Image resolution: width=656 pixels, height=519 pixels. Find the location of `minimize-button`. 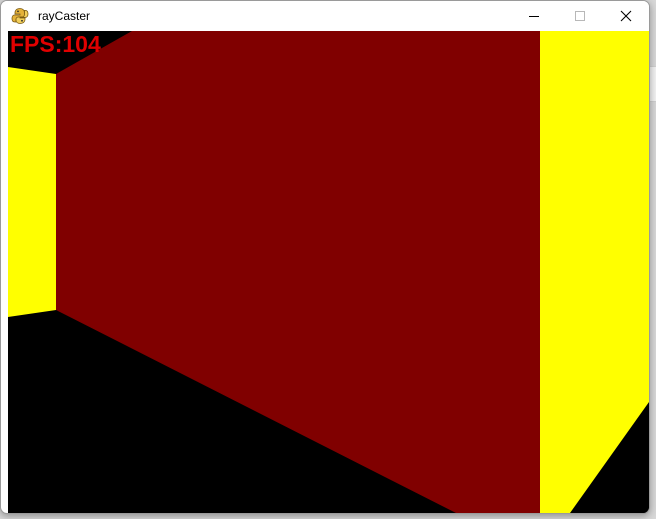

minimize-button is located at coordinates (534, 16).